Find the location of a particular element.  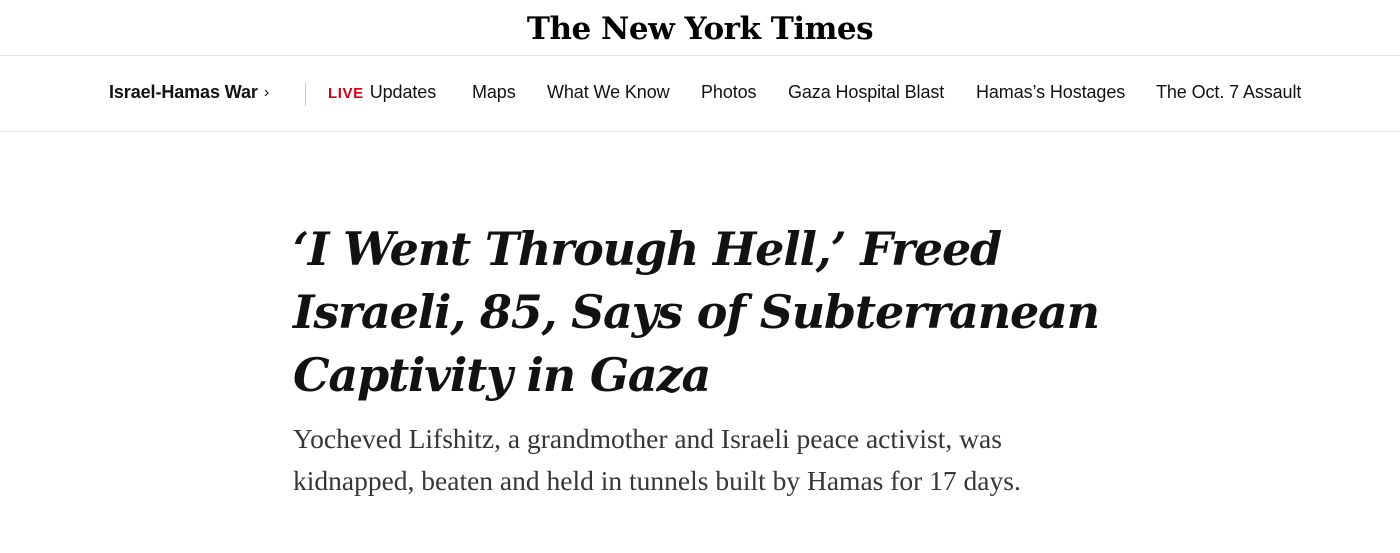

nyt-logo: The New York Times is located at coordinates (700, 29).